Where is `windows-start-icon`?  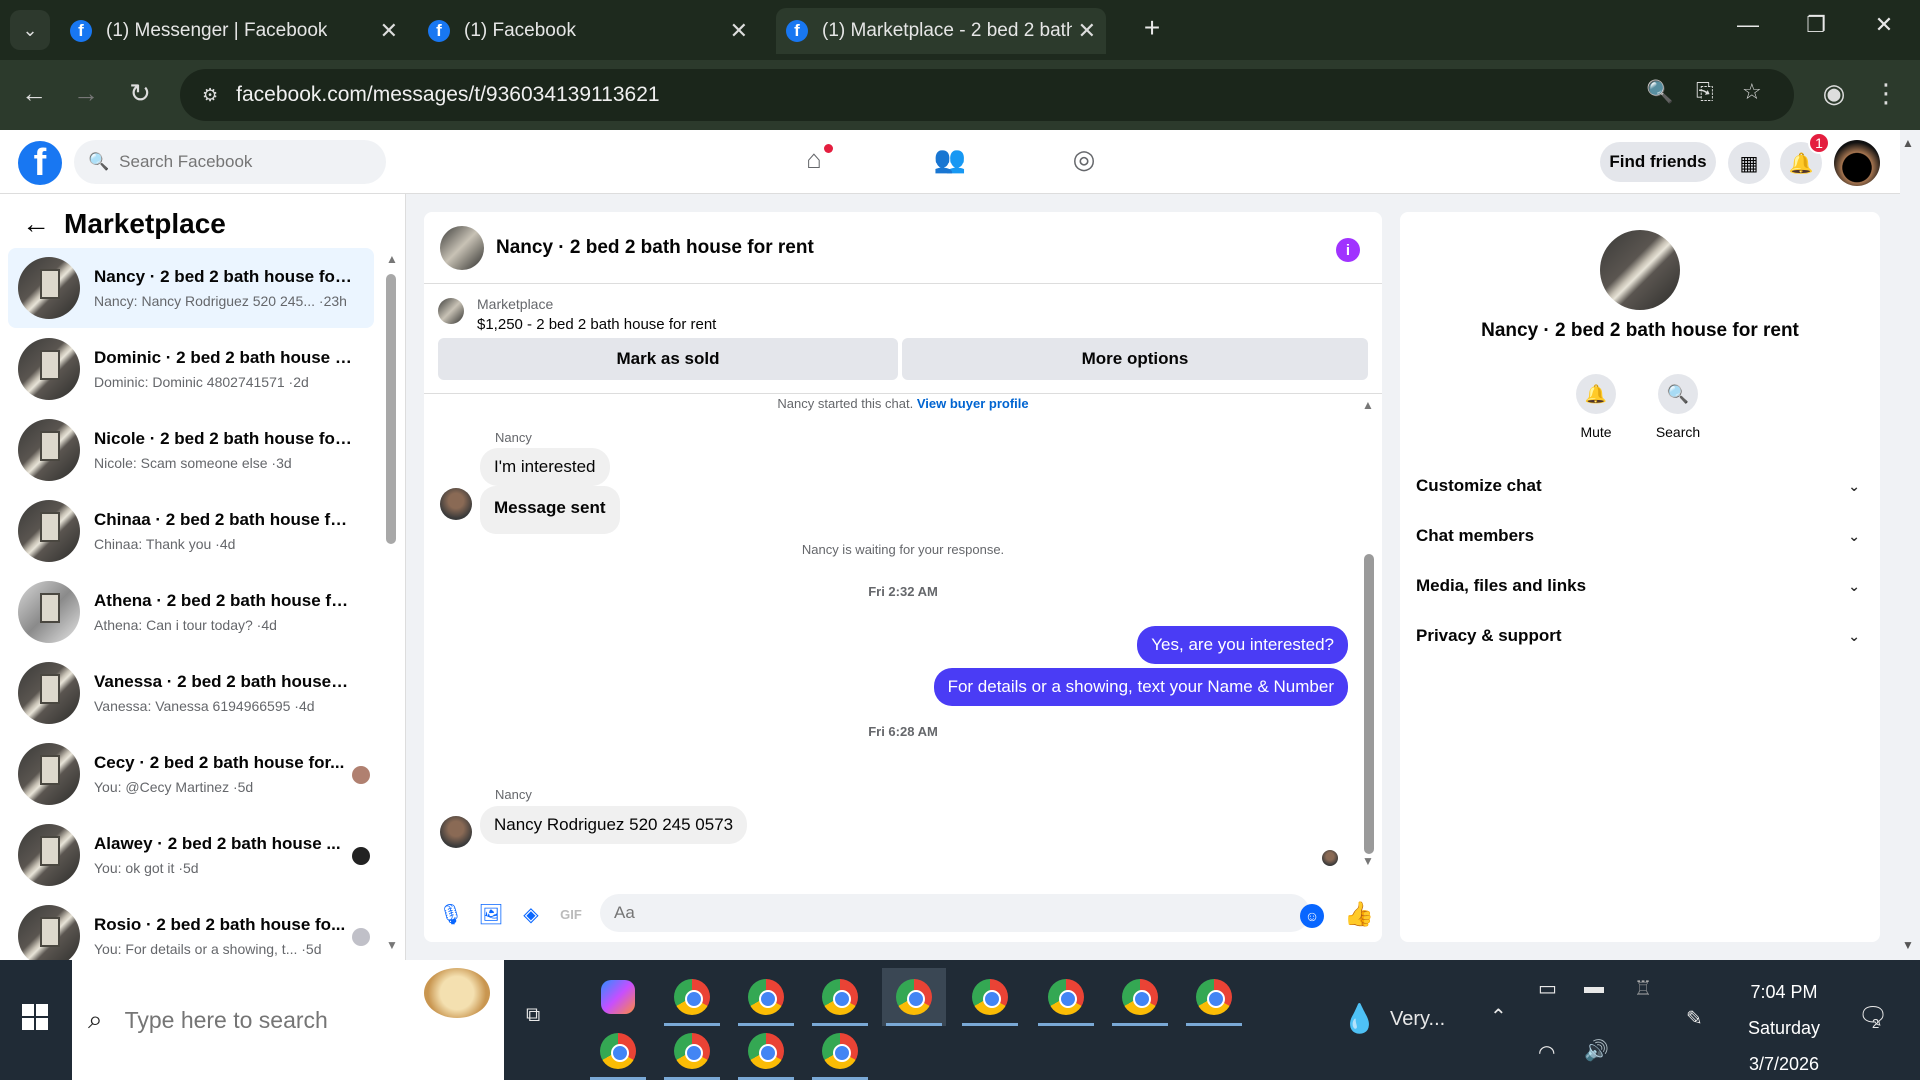 windows-start-icon is located at coordinates (35, 1017).